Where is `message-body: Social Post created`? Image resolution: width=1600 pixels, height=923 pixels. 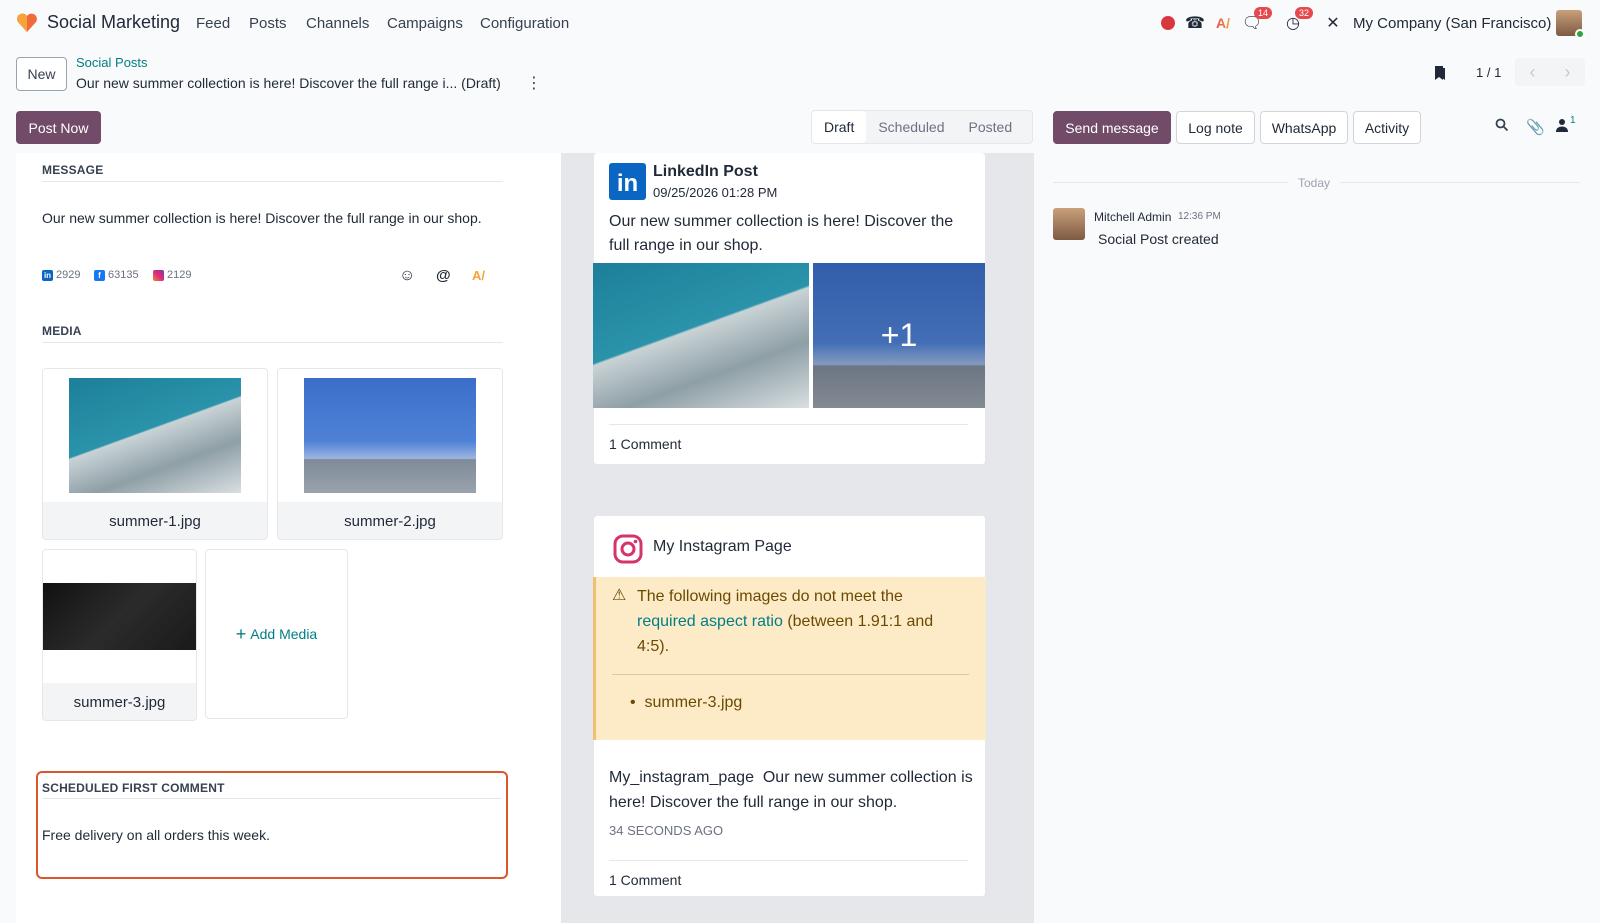 message-body: Social Post created is located at coordinates (1158, 239).